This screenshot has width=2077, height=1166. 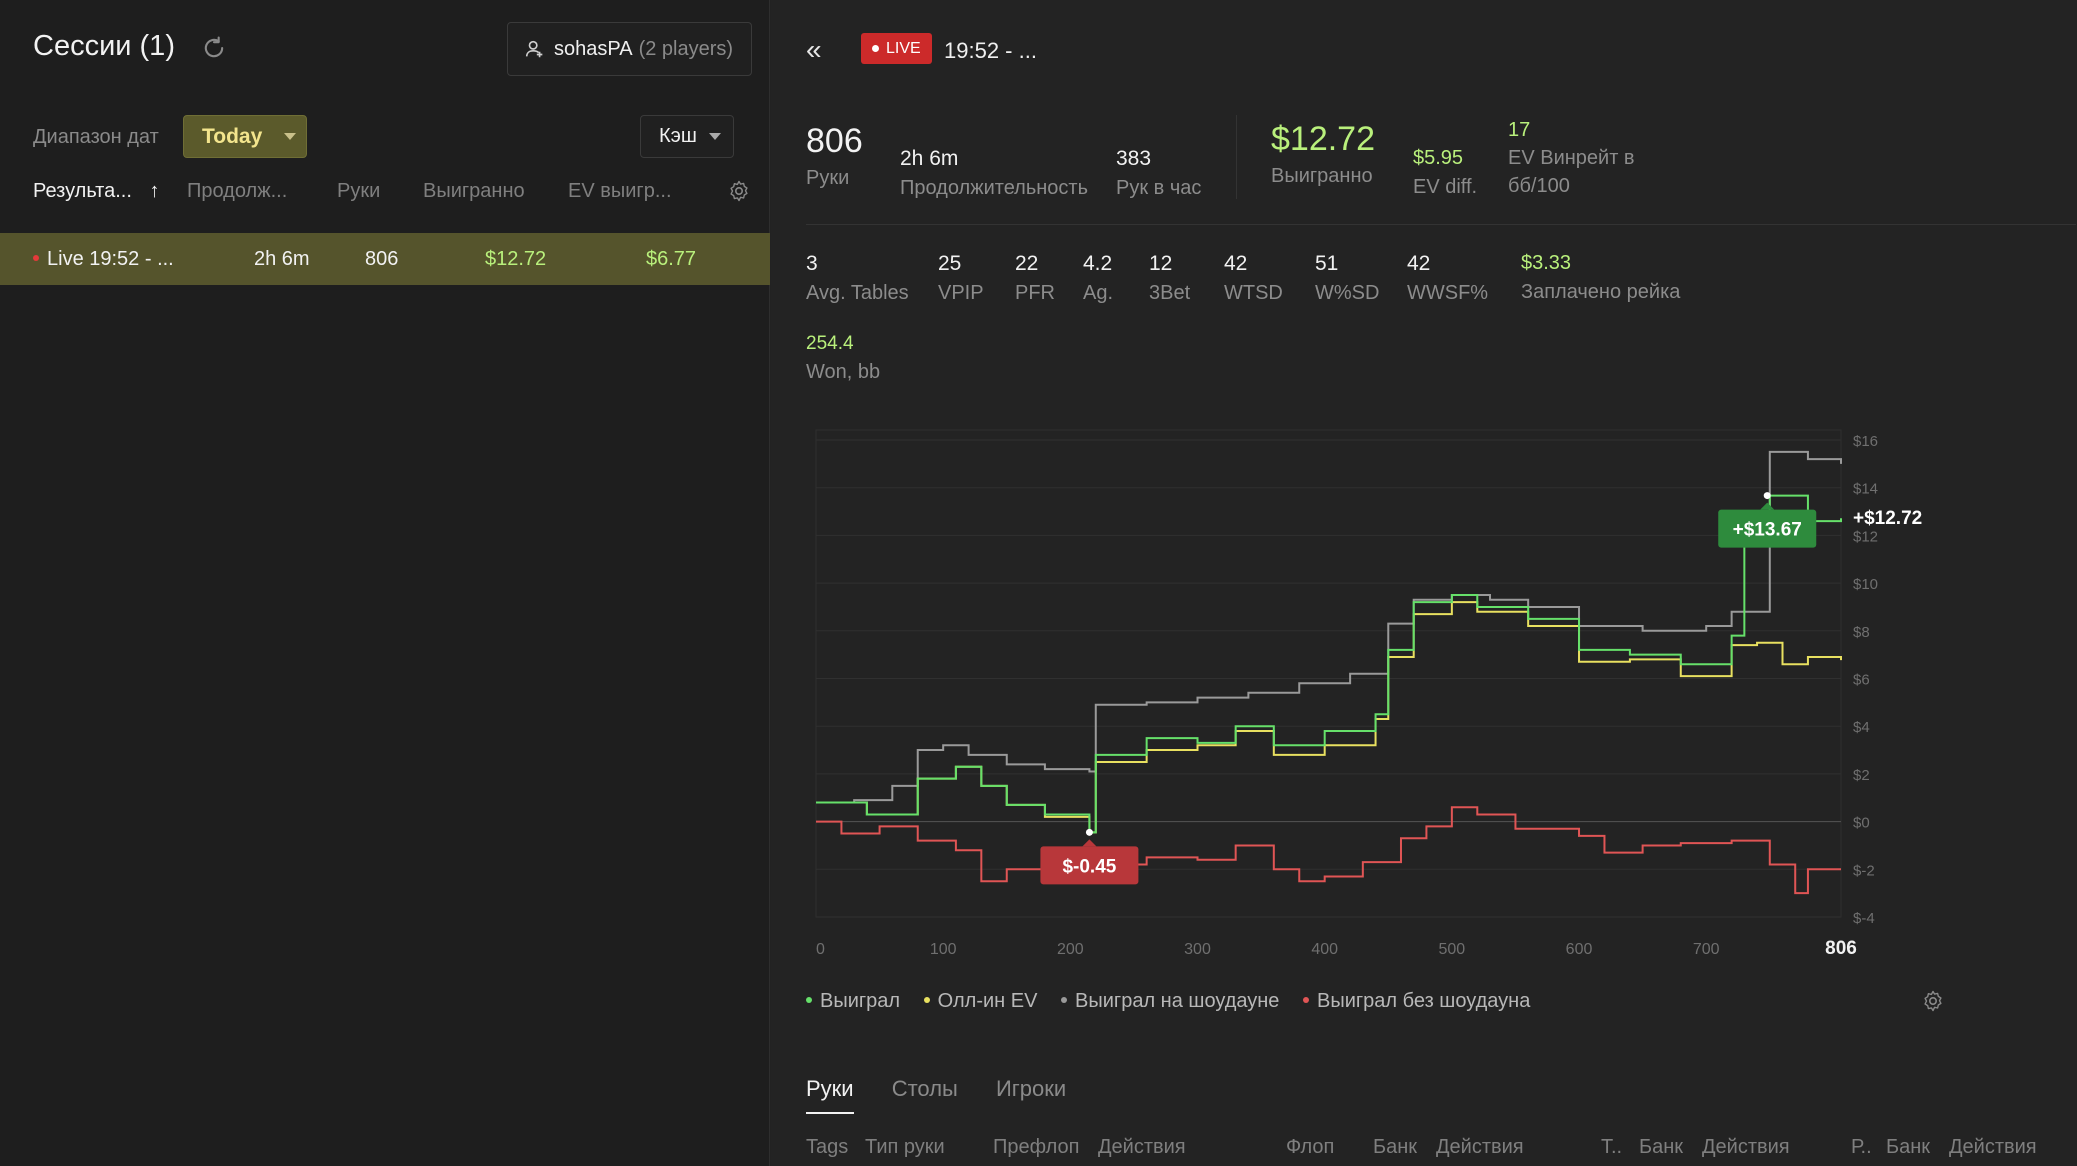 I want to click on session-duration: 2h 6m, so click(x=282, y=259).